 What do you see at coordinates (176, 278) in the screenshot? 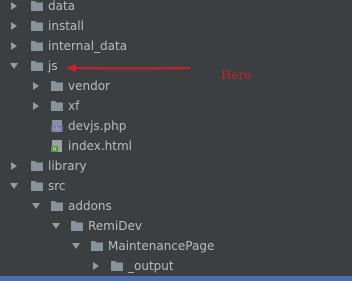
I see `selected-row` at bounding box center [176, 278].